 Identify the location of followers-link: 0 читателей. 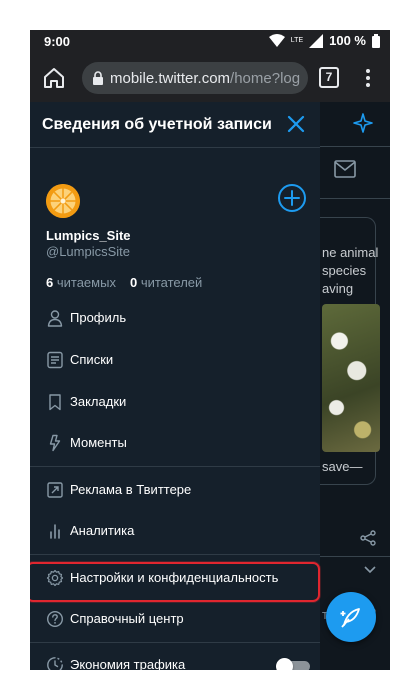
(166, 282).